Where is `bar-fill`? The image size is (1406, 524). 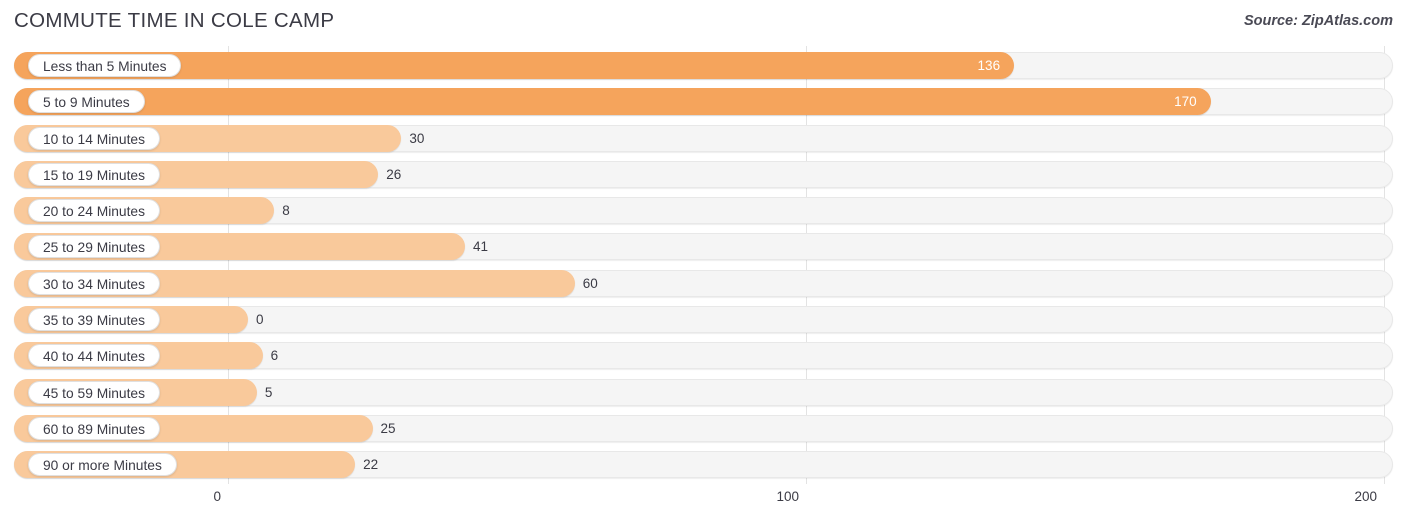
bar-fill is located at coordinates (612, 102).